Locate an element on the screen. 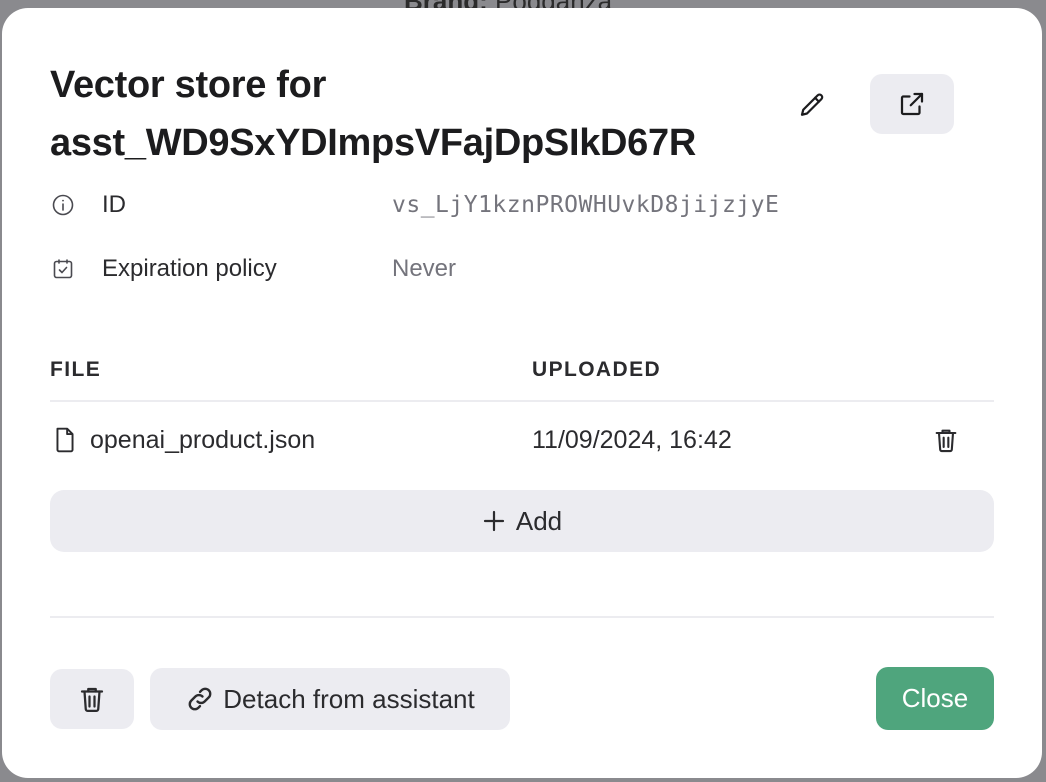 This screenshot has height=782, width=1046. delete-file-button is located at coordinates (946, 440).